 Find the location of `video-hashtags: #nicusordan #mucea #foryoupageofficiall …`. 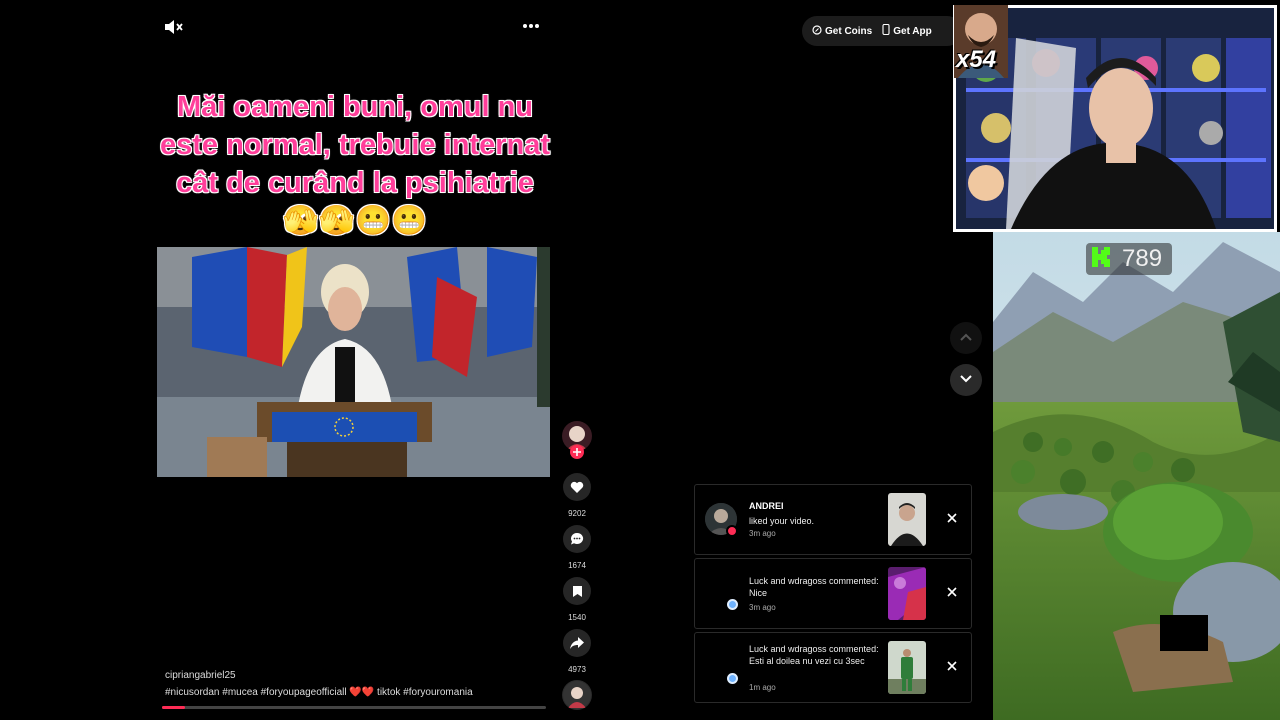

video-hashtags: #nicusordan #mucea #foryoupageofficiall … is located at coordinates (319, 692).